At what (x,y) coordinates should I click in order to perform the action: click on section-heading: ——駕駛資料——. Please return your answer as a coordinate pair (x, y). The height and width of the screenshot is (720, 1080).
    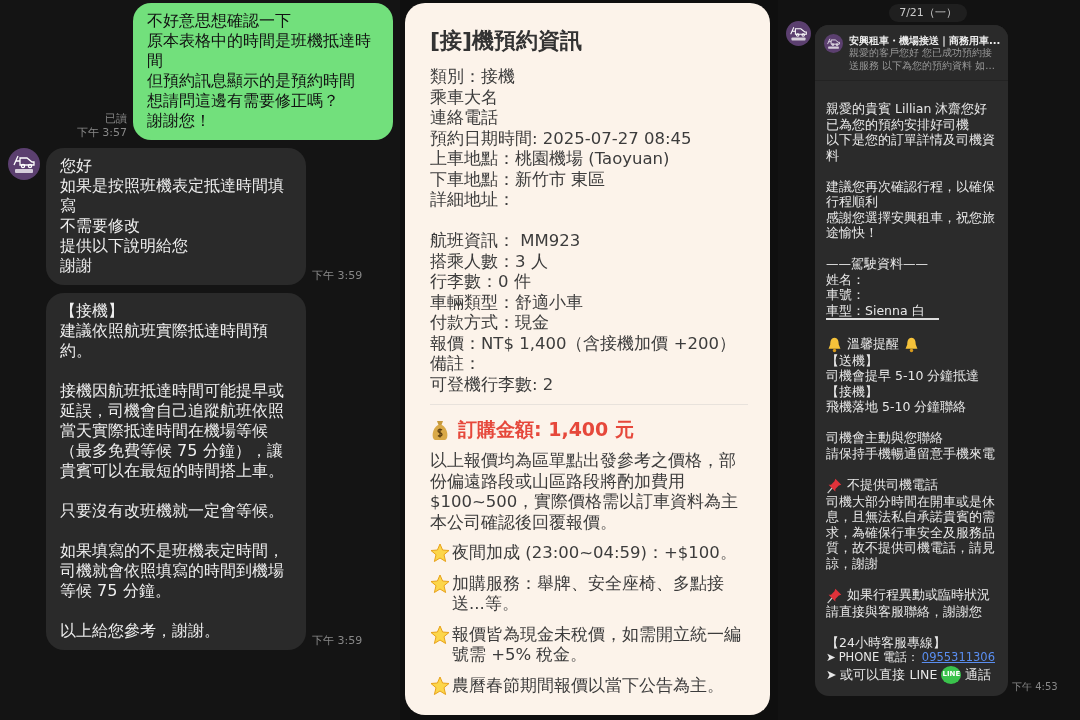
    Looking at the image, I should click on (877, 264).